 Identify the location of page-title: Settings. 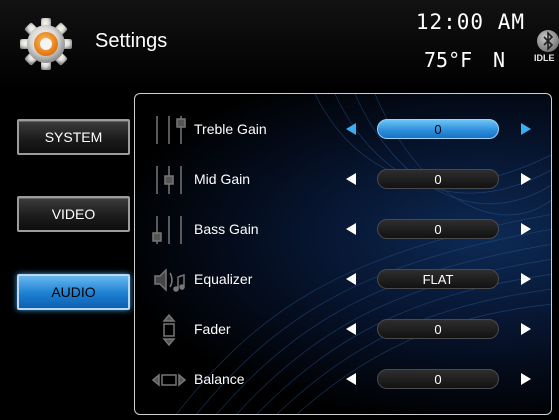
(131, 41).